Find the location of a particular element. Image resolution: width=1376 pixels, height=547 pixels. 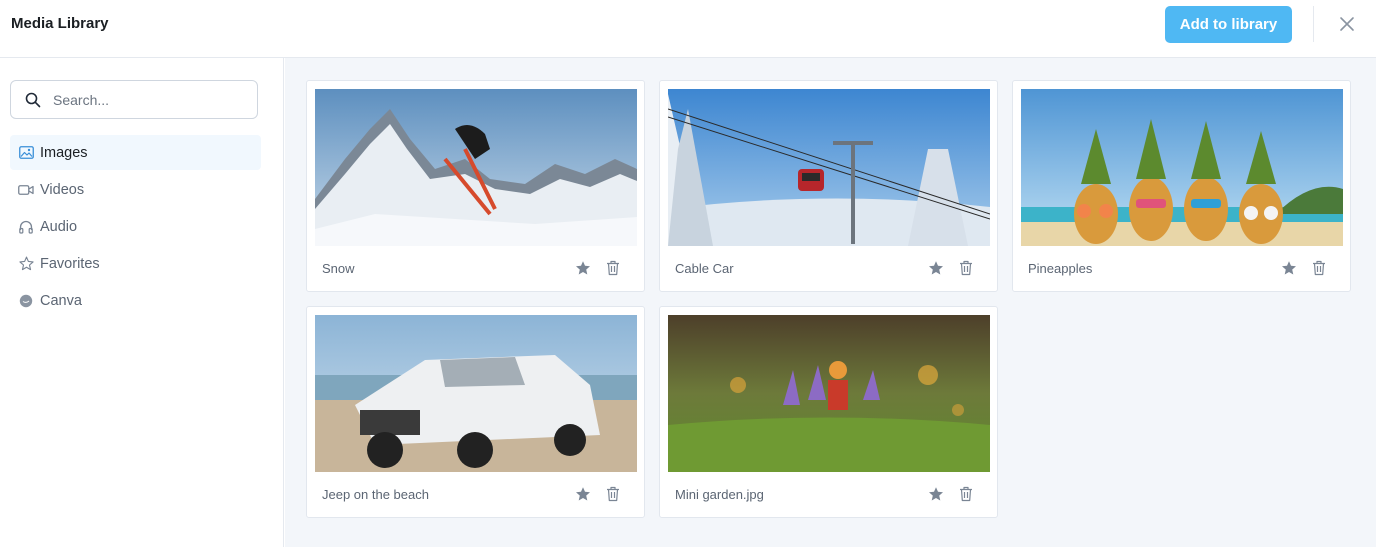

canva-icon is located at coordinates (26, 301).